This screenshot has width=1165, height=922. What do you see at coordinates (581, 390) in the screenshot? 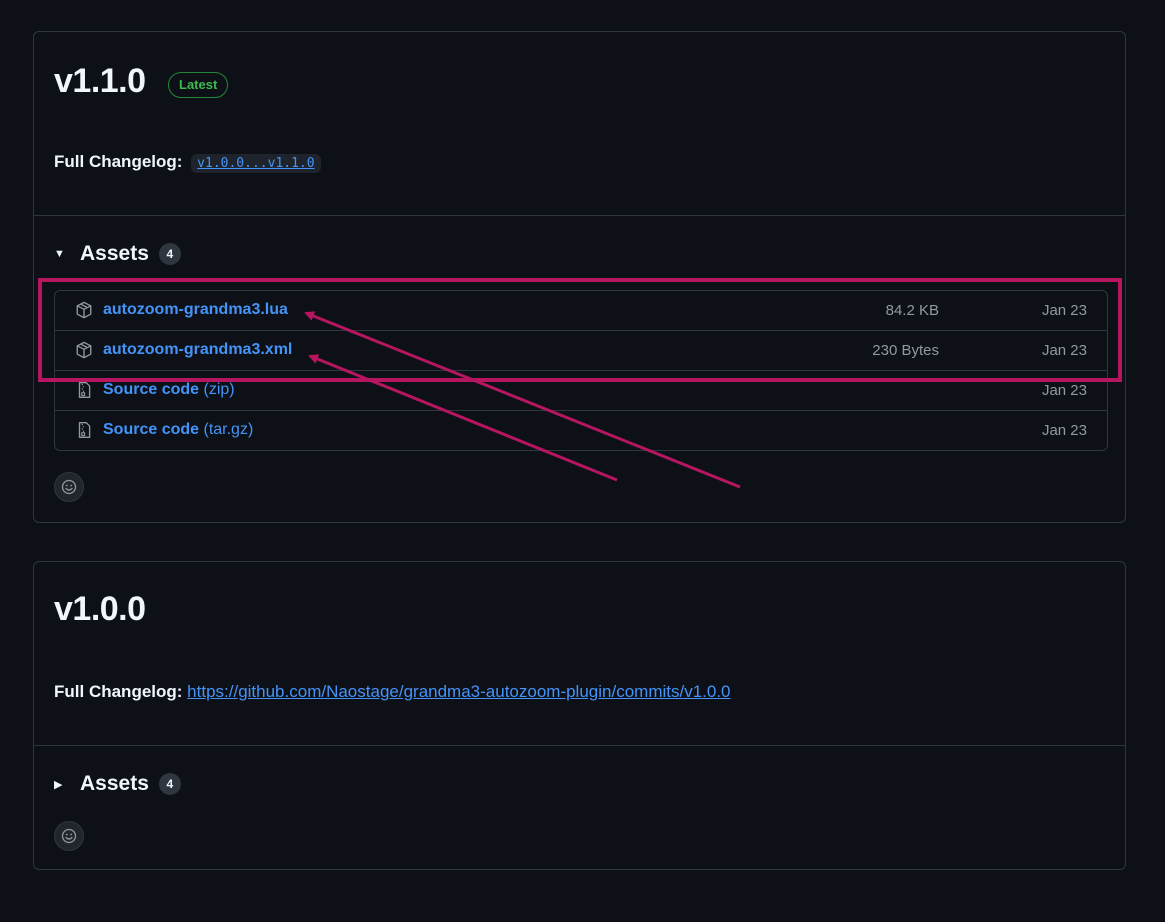
I see `asset-row: Source code (zip) Jan 23` at bounding box center [581, 390].